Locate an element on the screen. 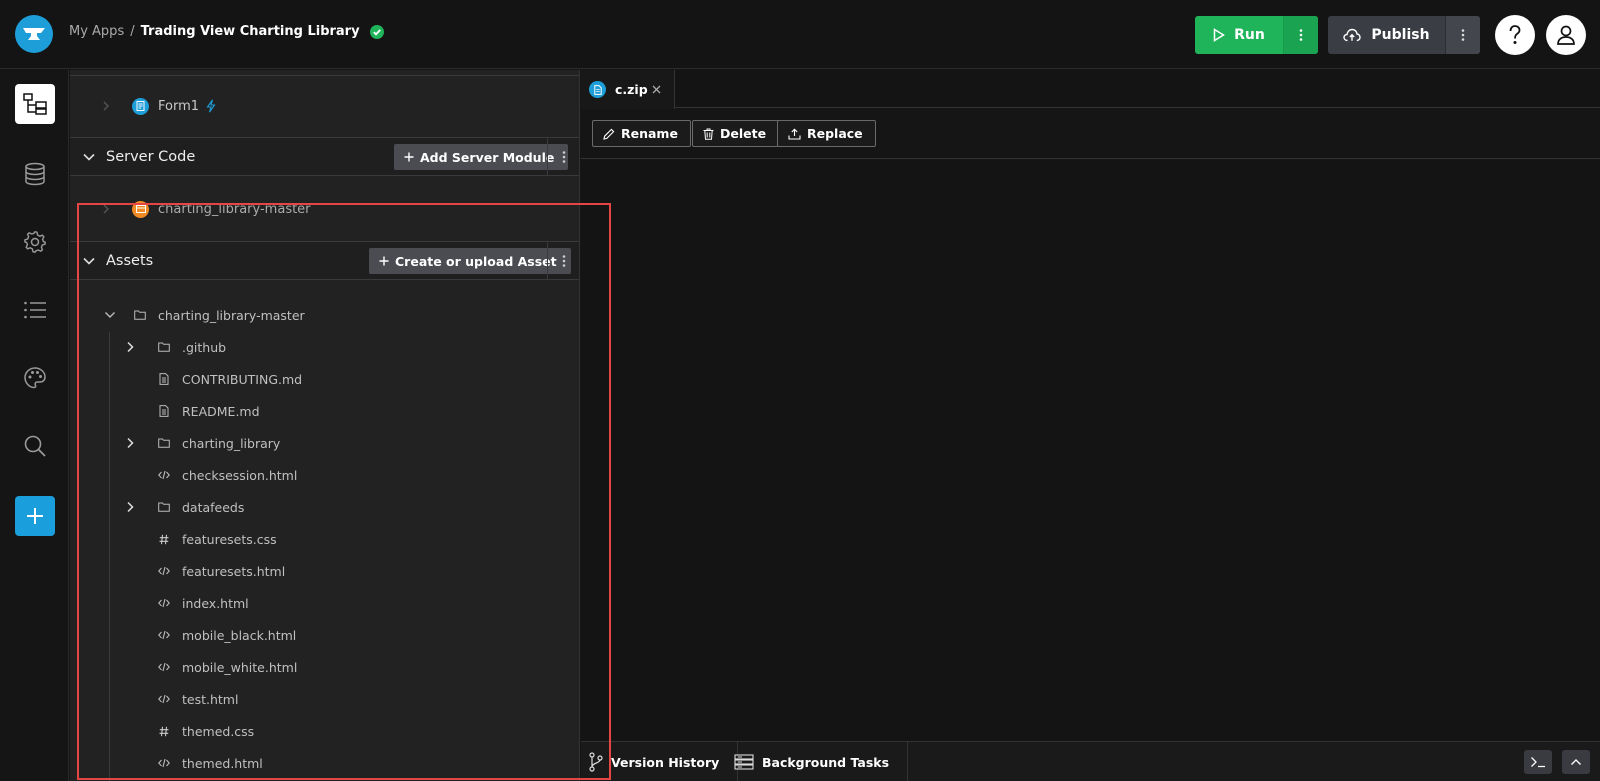  asset-name: featuresets.html is located at coordinates (234, 571).